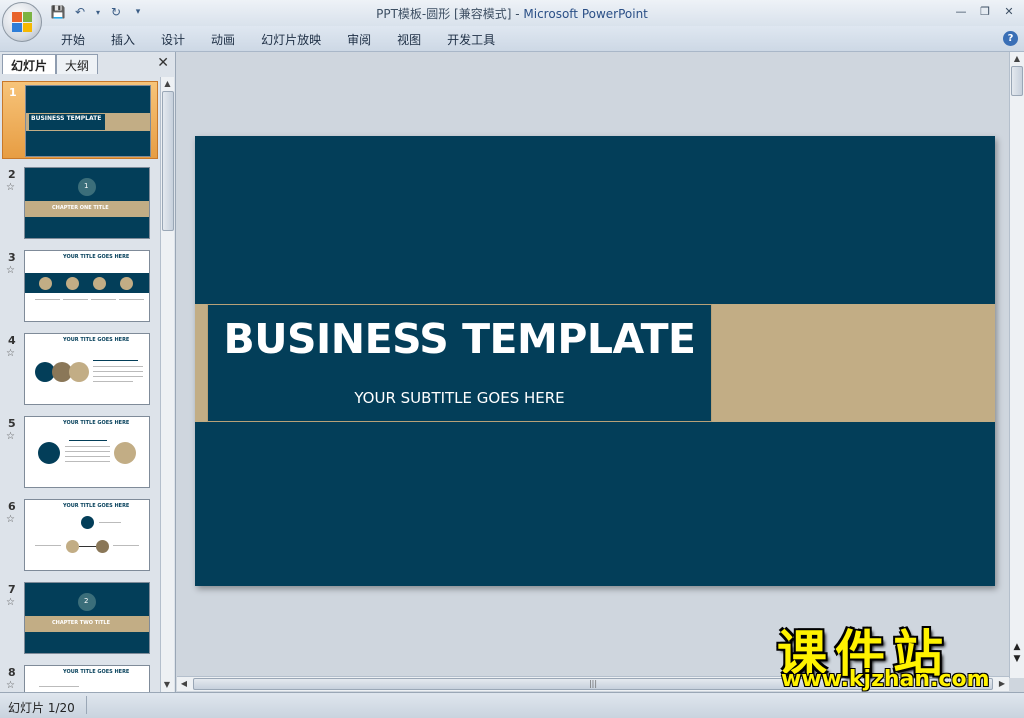  I want to click on tab-design: 设计, so click(173, 39).